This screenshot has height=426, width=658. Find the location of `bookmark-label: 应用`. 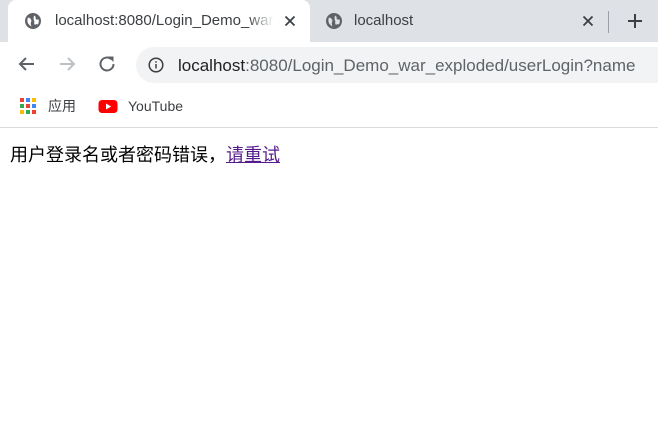

bookmark-label: 应用 is located at coordinates (62, 106).